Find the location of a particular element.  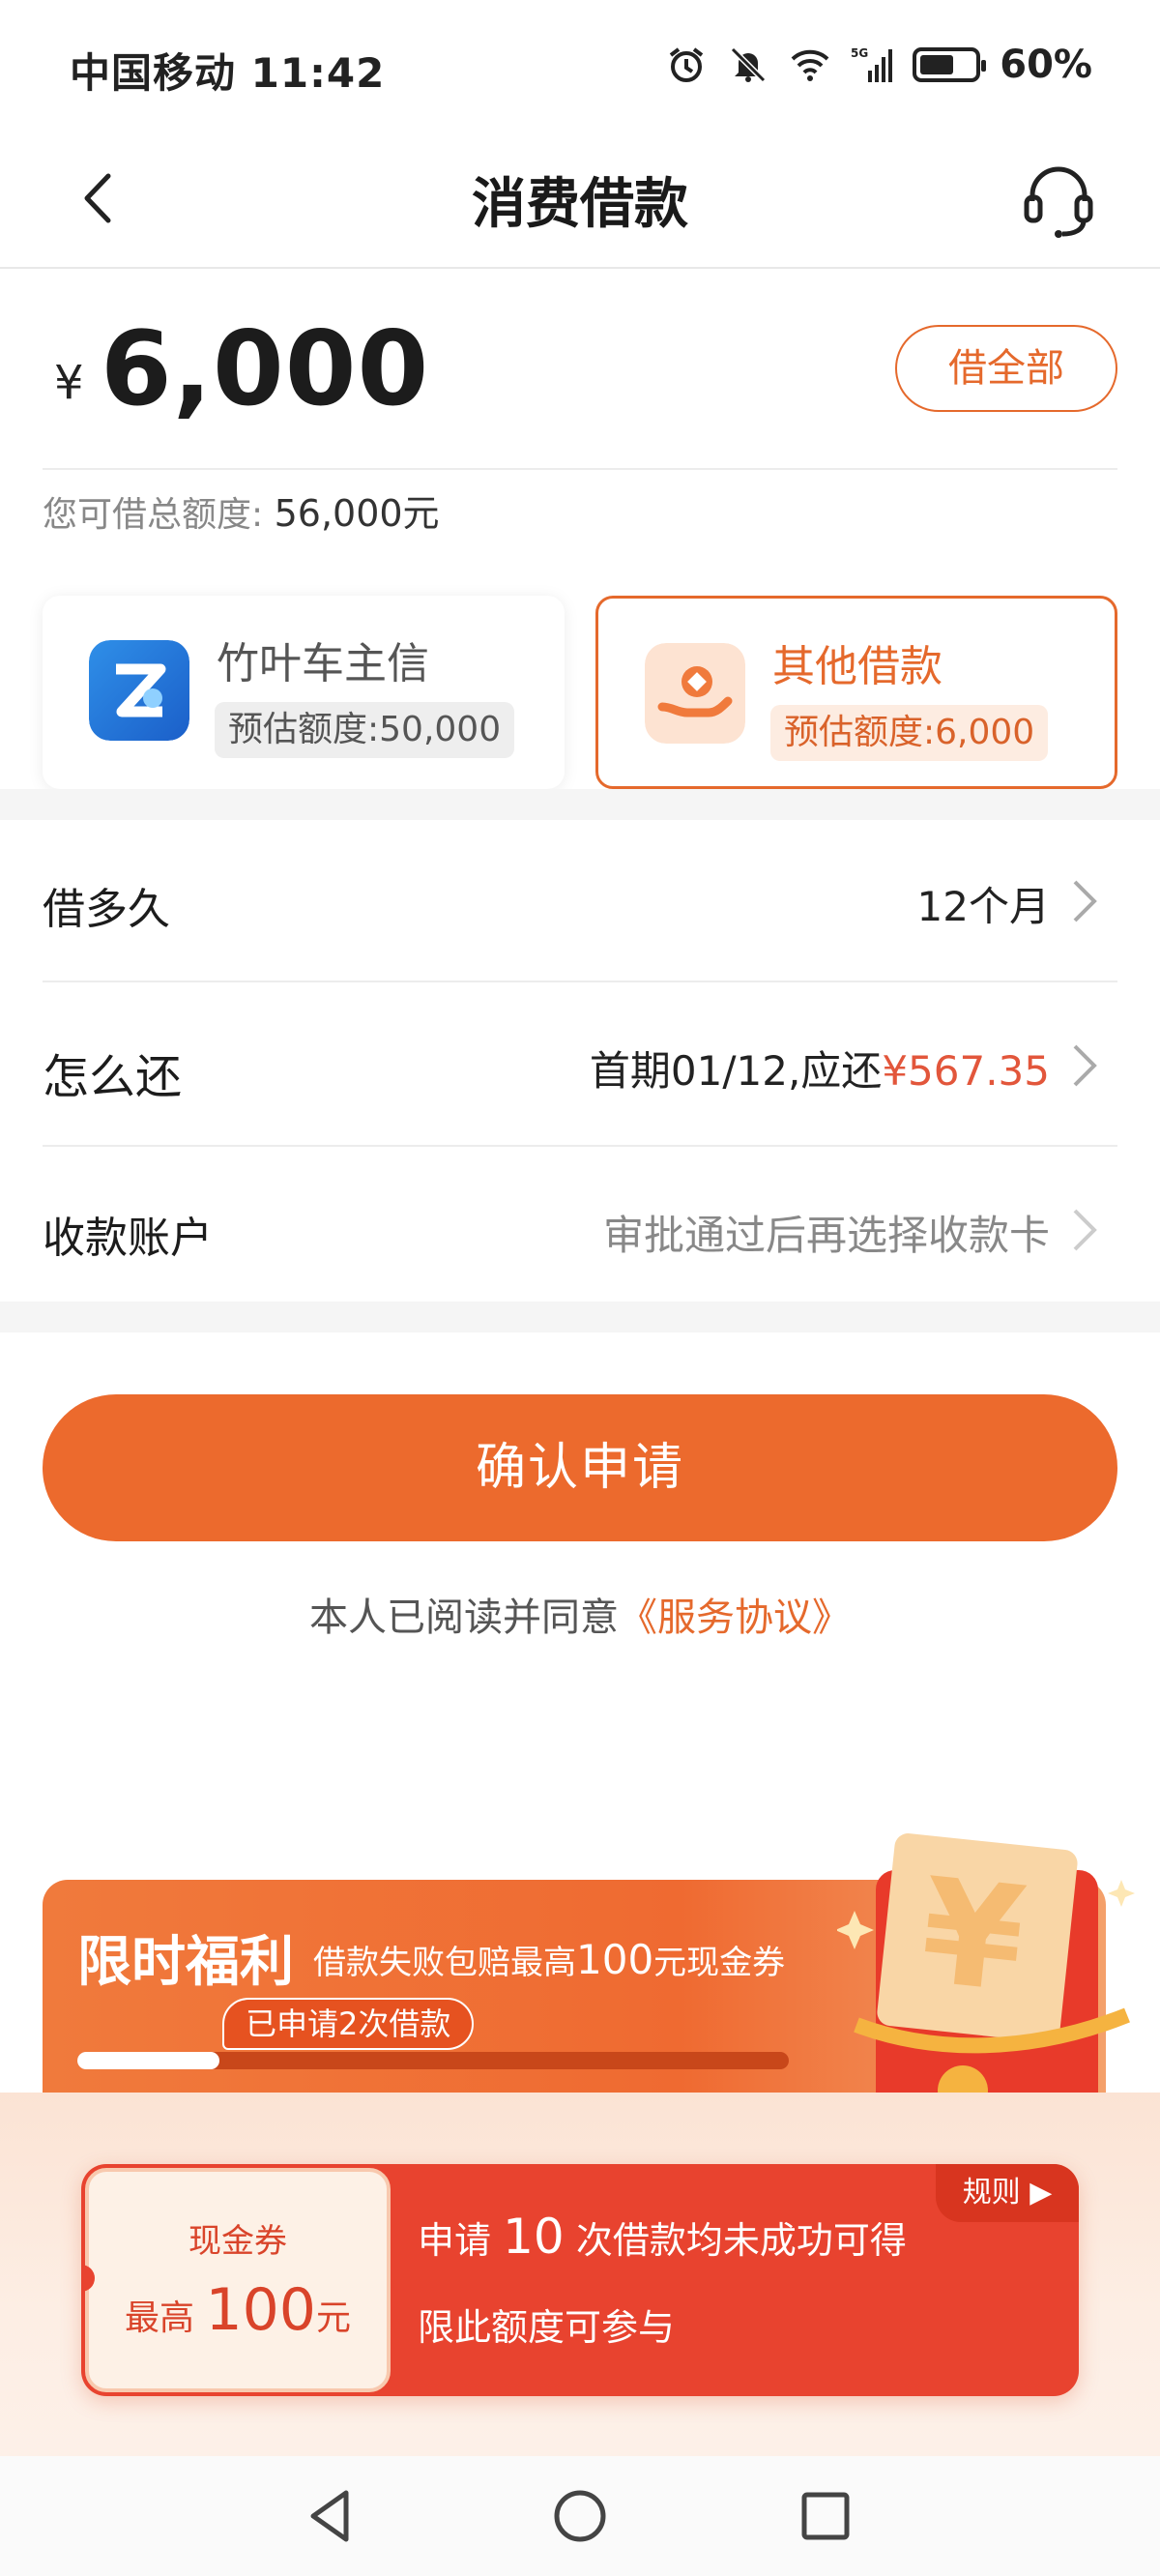

product-card-other: 其他借款 预估额度:6,000 is located at coordinates (856, 692).